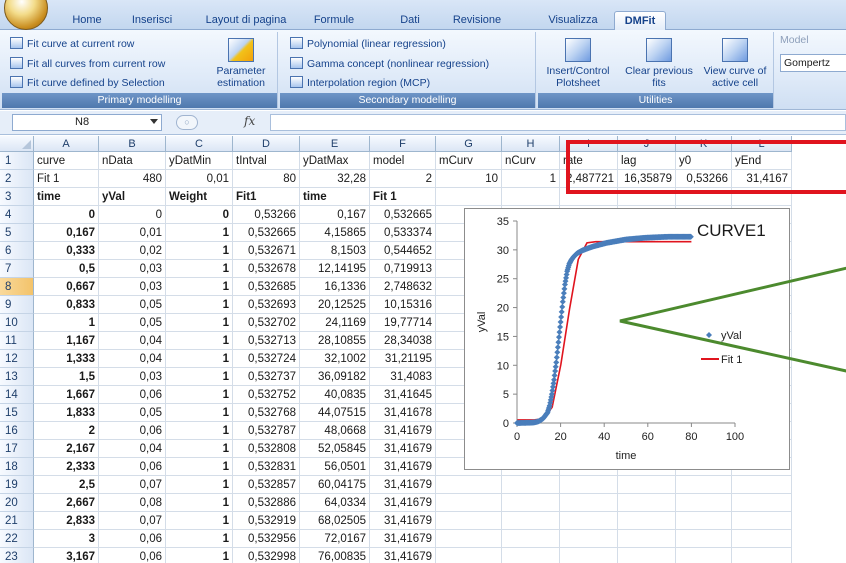  I want to click on fx-icon: fx, so click(249, 121).